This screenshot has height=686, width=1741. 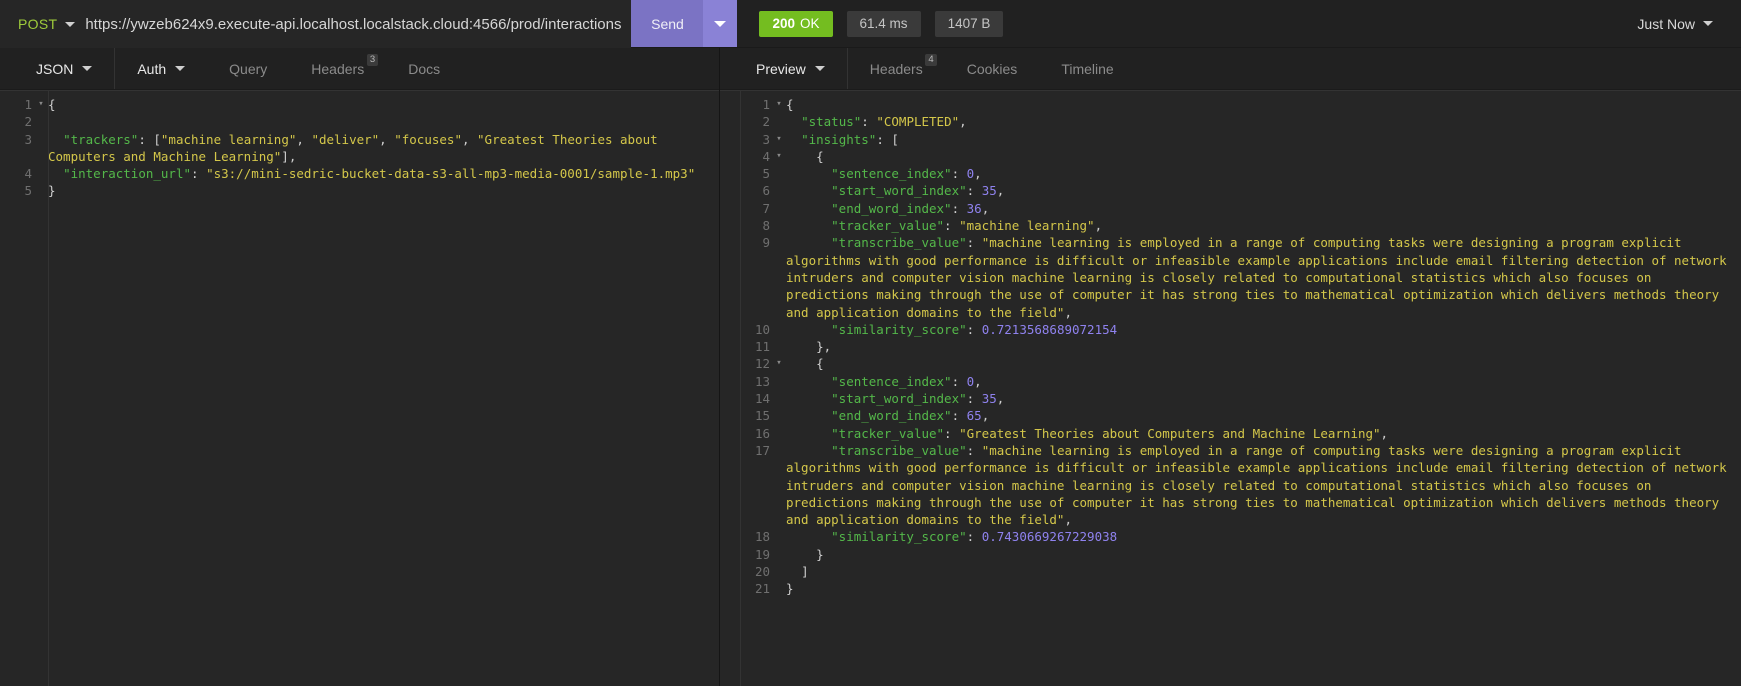 What do you see at coordinates (1263, 415) in the screenshot?
I see `code-text: "end_word_index": 65,` at bounding box center [1263, 415].